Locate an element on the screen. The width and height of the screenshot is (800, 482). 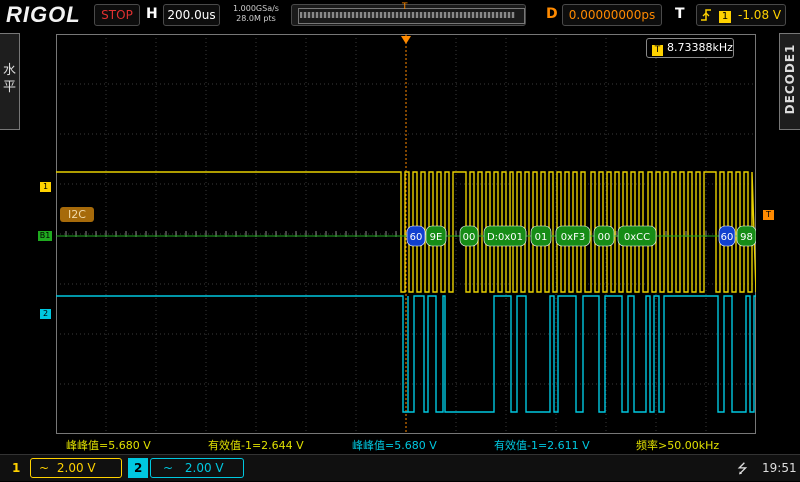
decode-packet-label: 98 is located at coordinates (746, 237).